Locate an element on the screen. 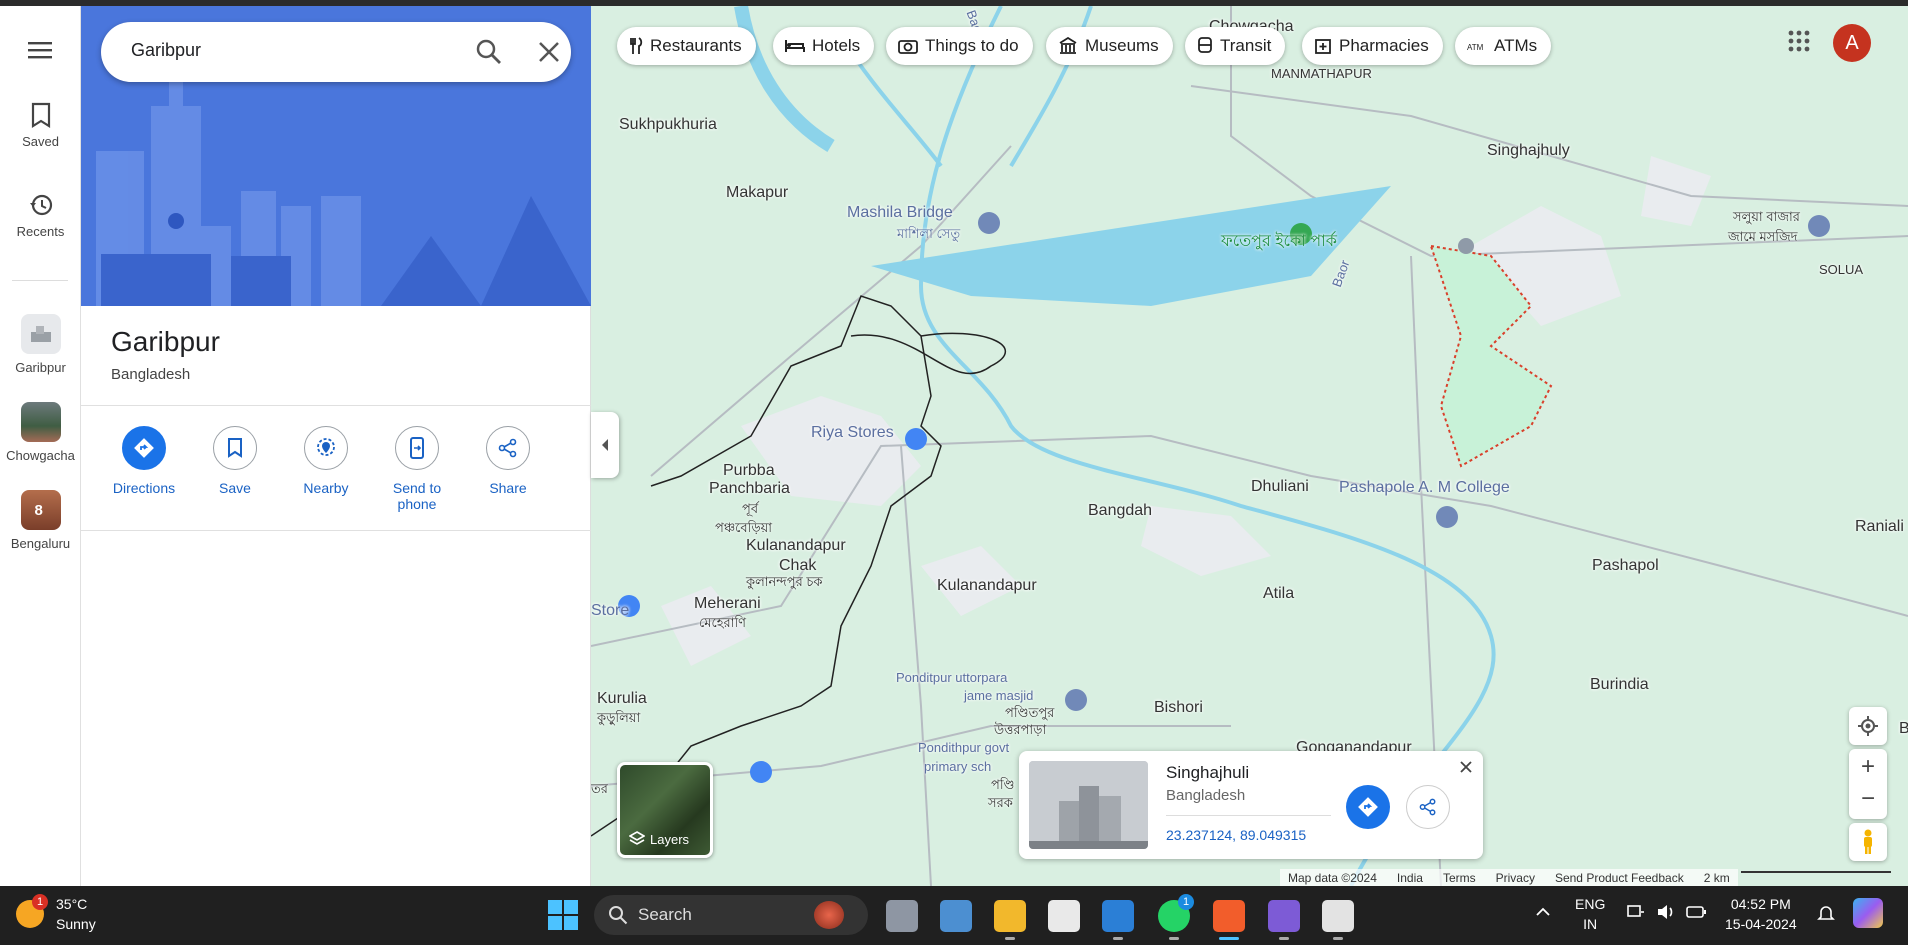 This screenshot has height=945, width=1908. svg-text: ATM is located at coordinates (1475, 47).